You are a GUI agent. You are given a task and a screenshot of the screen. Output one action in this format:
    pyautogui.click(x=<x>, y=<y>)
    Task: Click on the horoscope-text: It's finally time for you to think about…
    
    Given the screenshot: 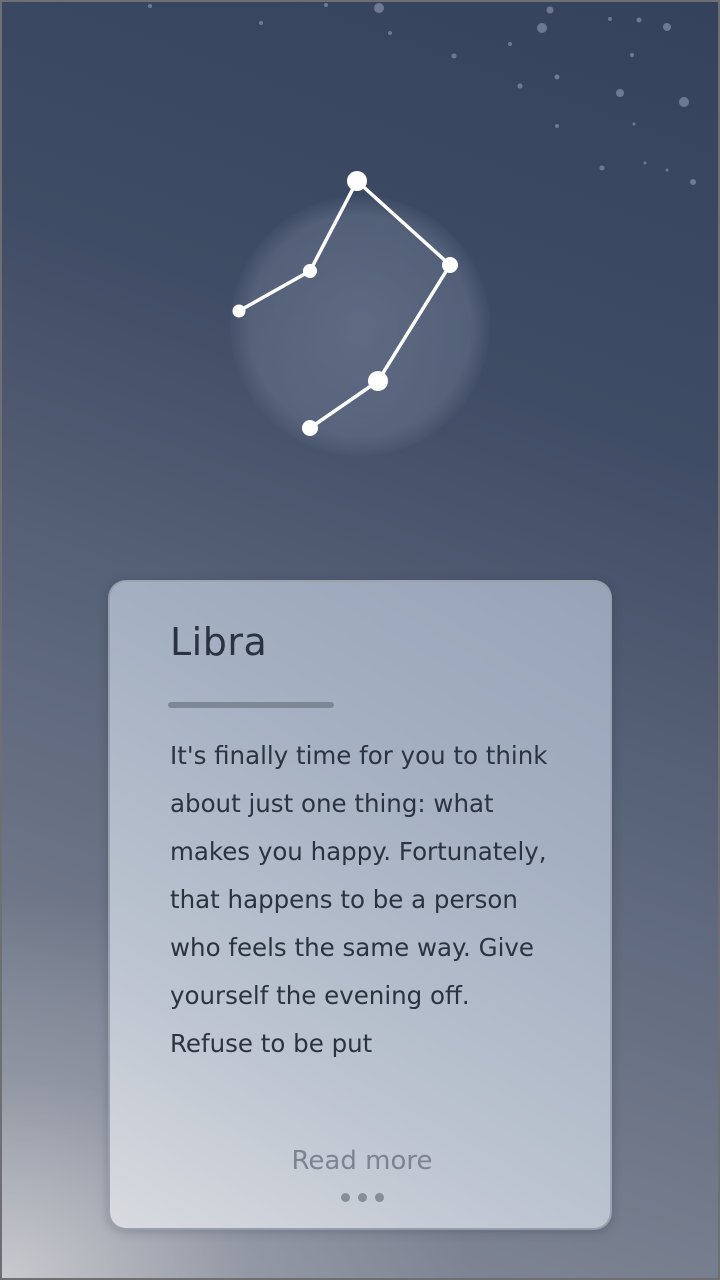 What is the action you would take?
    pyautogui.click(x=359, y=899)
    